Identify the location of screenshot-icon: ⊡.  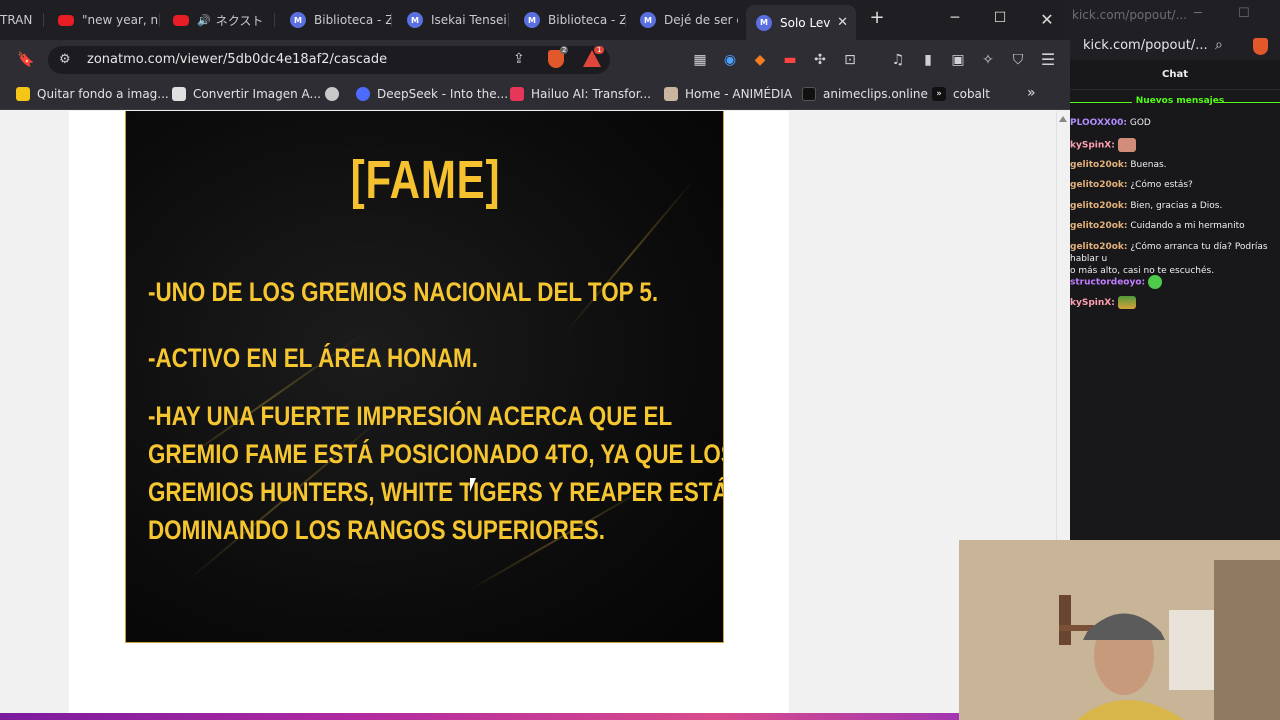
(850, 60).